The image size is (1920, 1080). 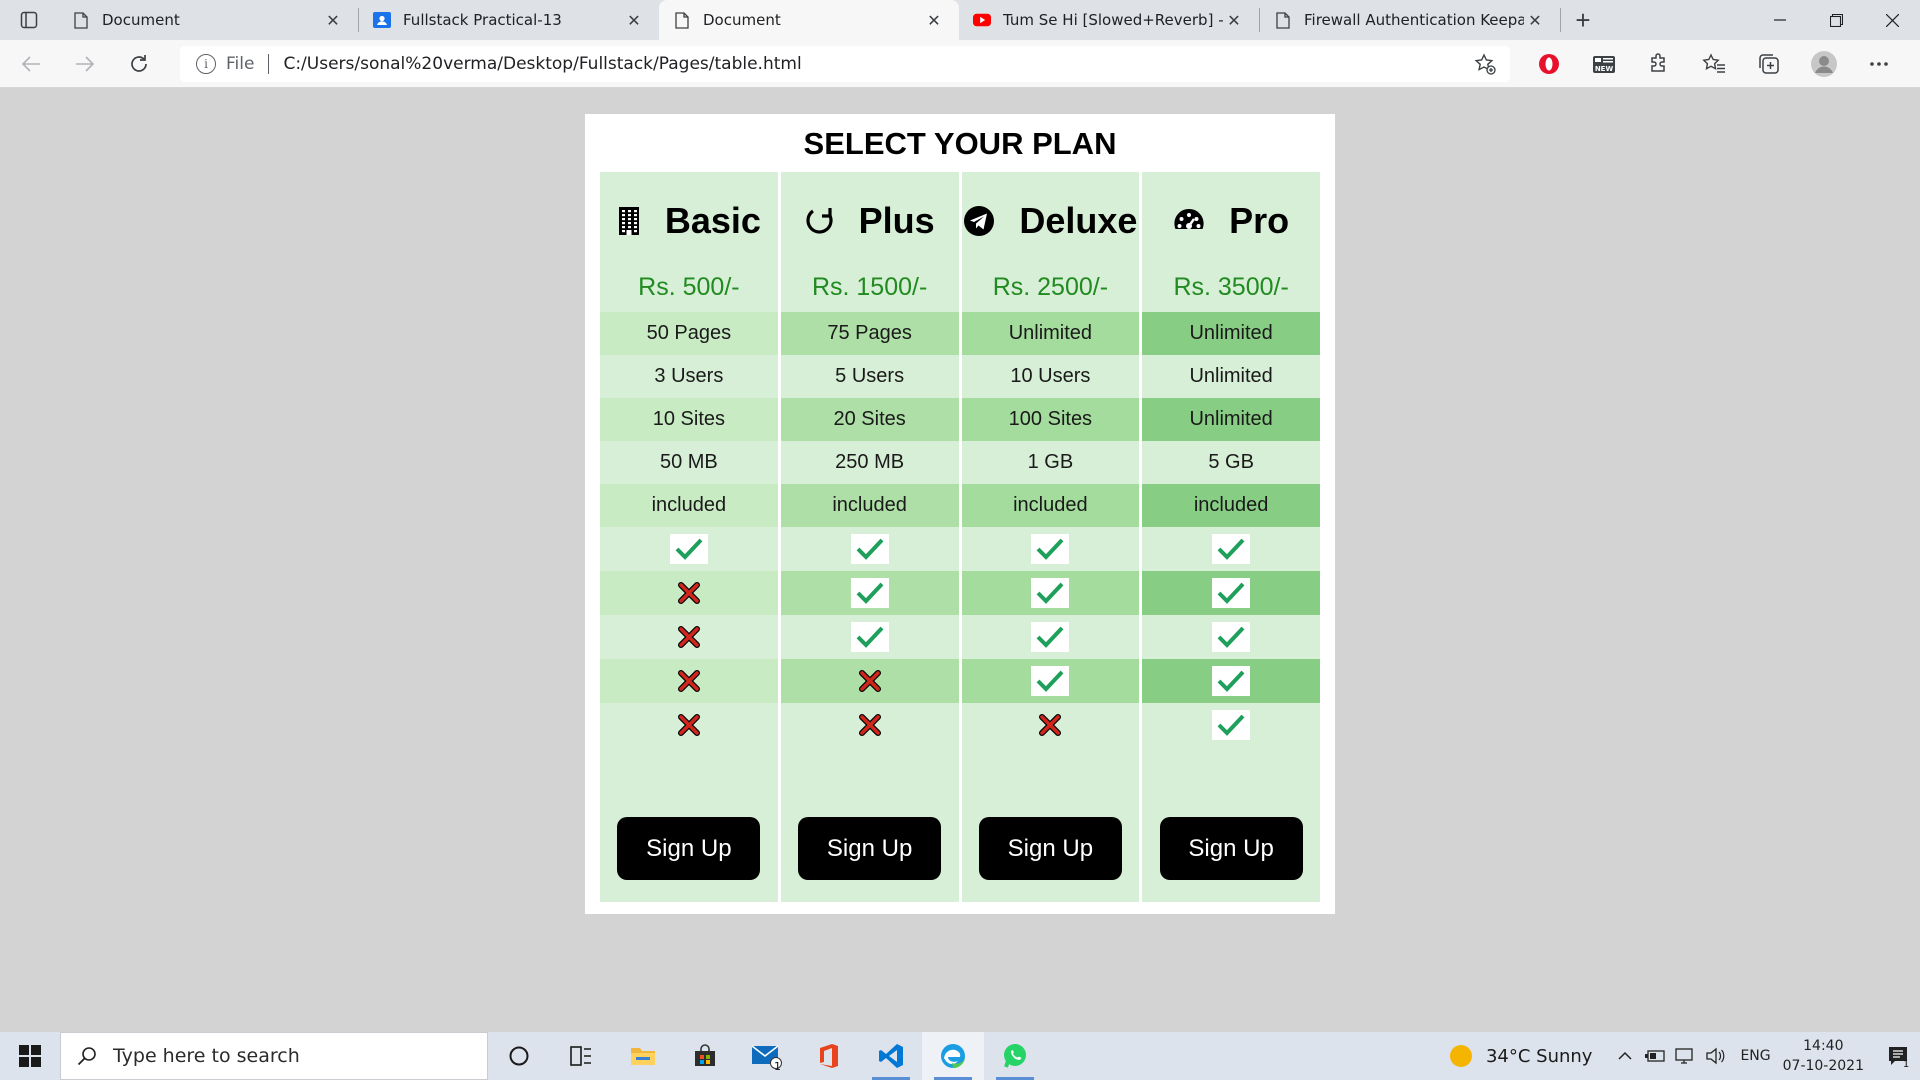 I want to click on plan-name: Basic, so click(x=712, y=220).